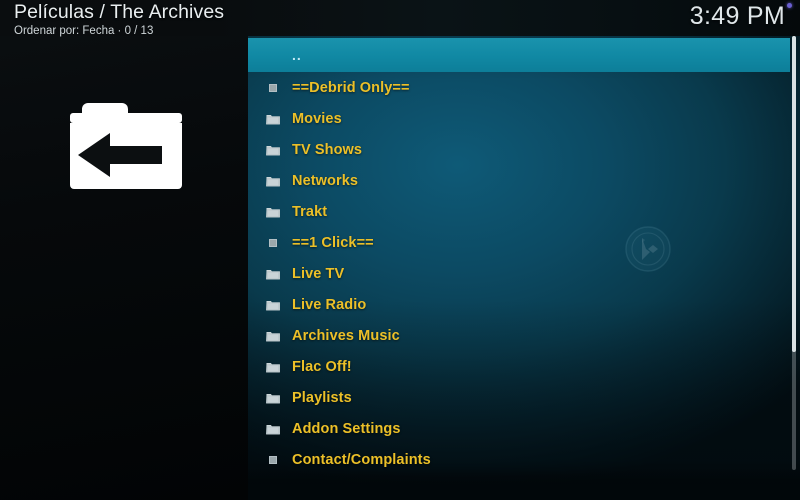 This screenshot has width=800, height=500. What do you see at coordinates (519, 55) in the screenshot?
I see `list-item: ..` at bounding box center [519, 55].